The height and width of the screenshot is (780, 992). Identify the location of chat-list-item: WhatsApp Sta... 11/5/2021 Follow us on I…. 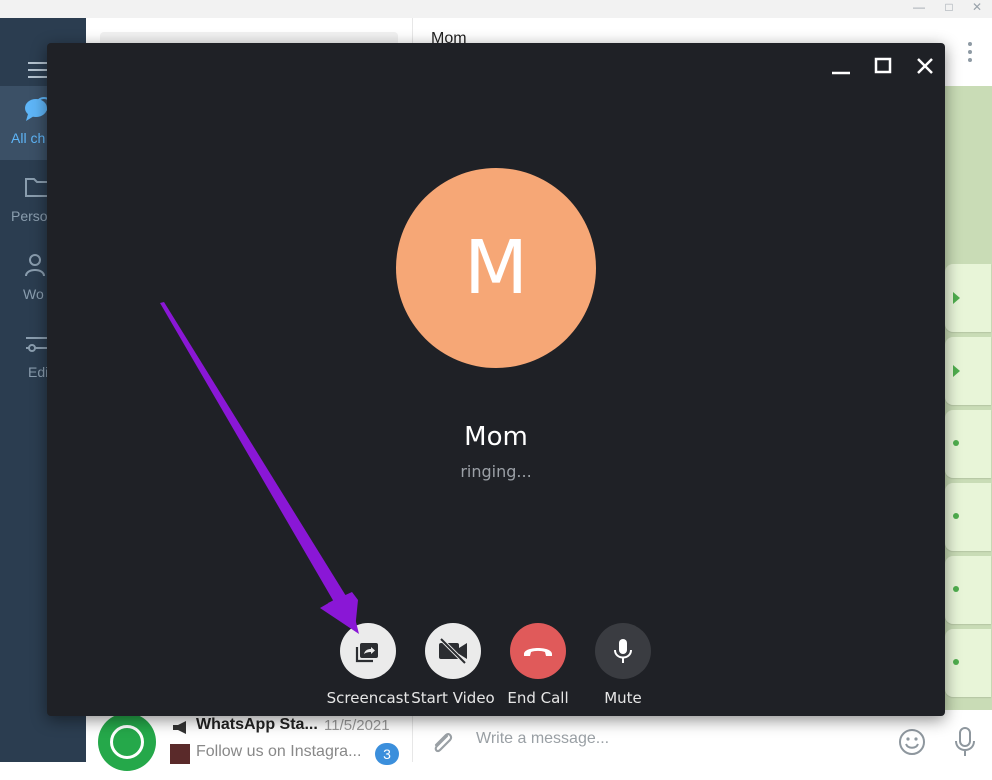
(249, 745).